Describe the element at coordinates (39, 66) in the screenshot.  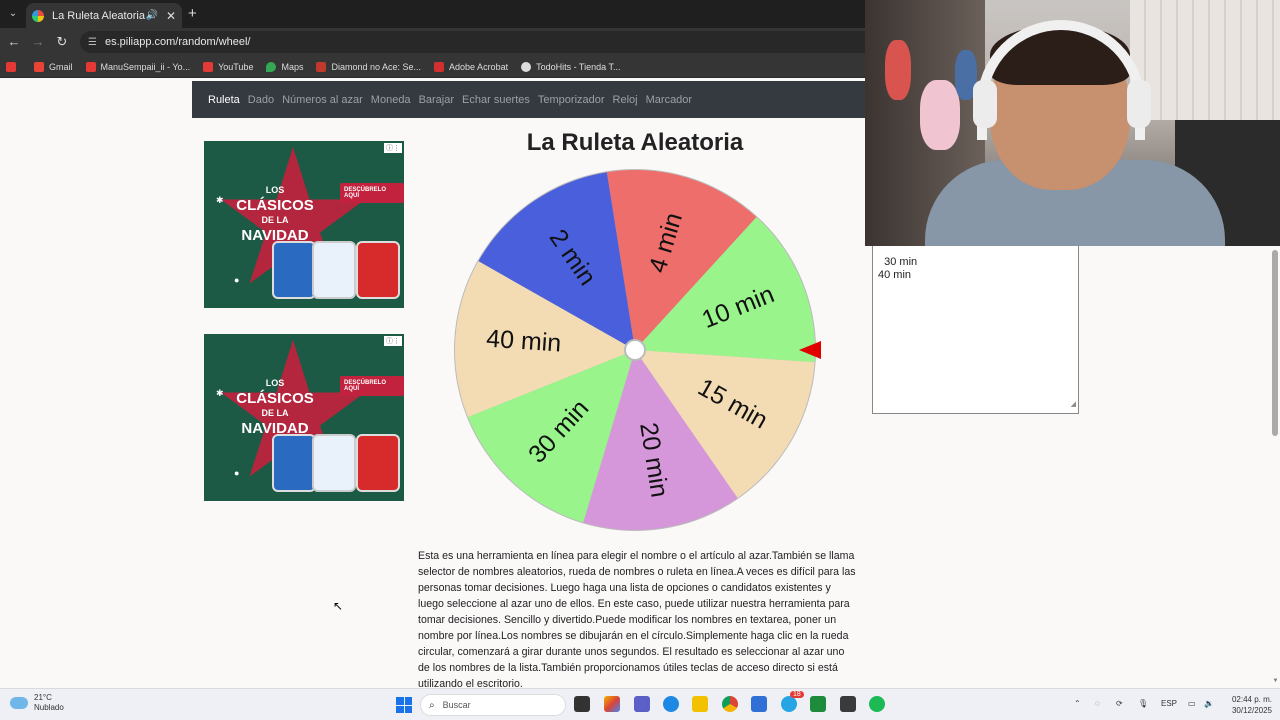
I see `gmail-icon` at that location.